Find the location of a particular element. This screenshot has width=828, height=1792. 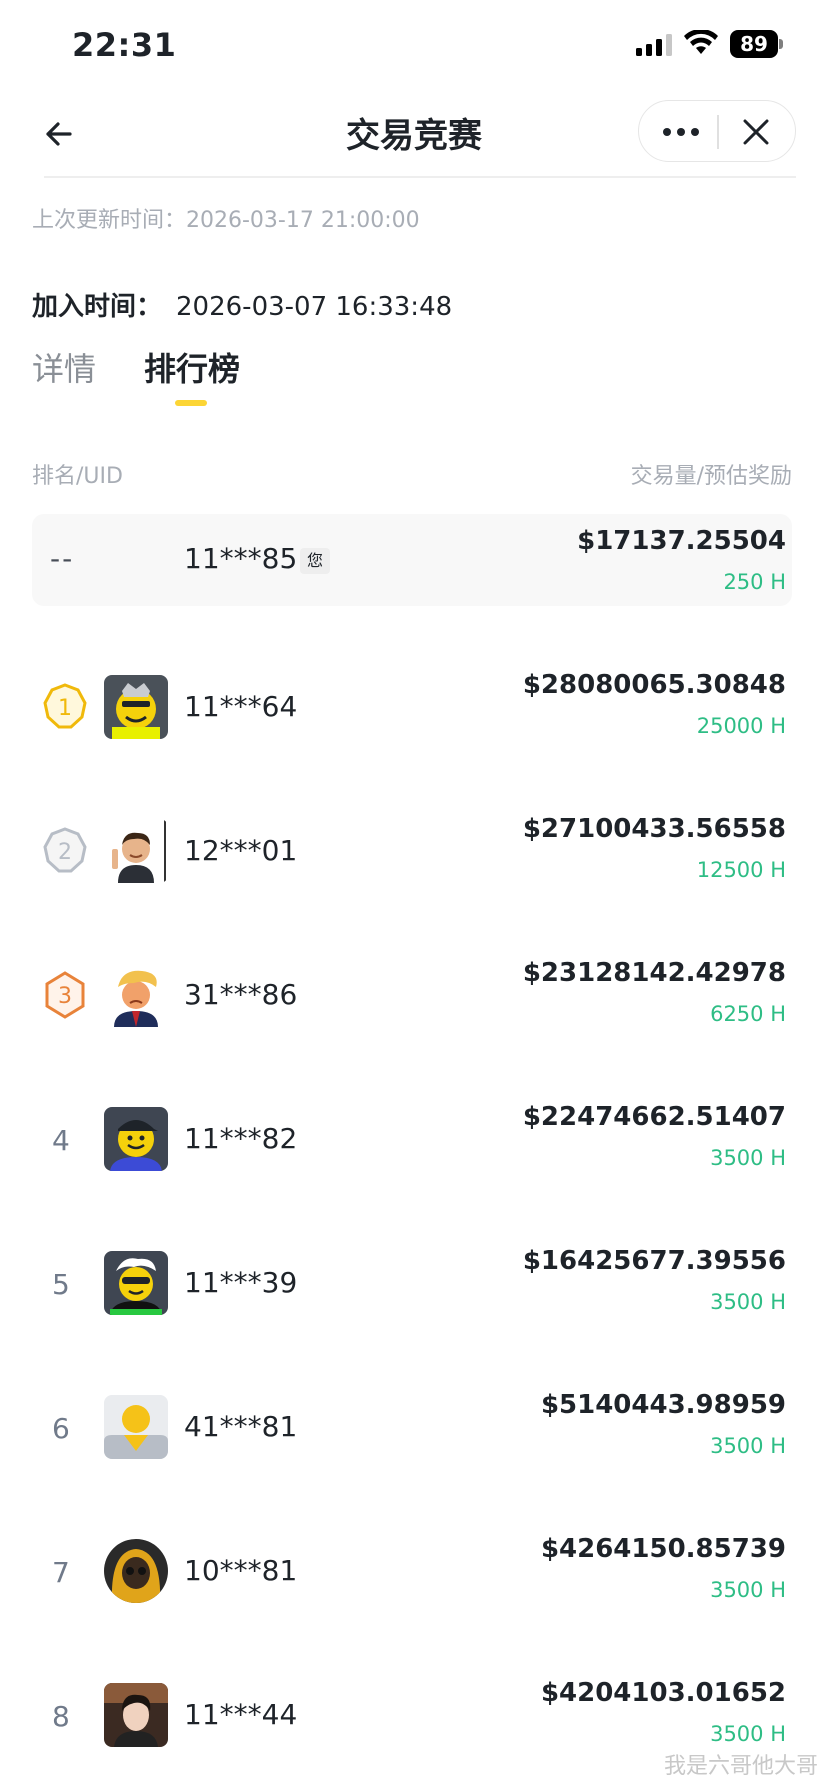

trade-volume: $5140443.98959 is located at coordinates (663, 1405).